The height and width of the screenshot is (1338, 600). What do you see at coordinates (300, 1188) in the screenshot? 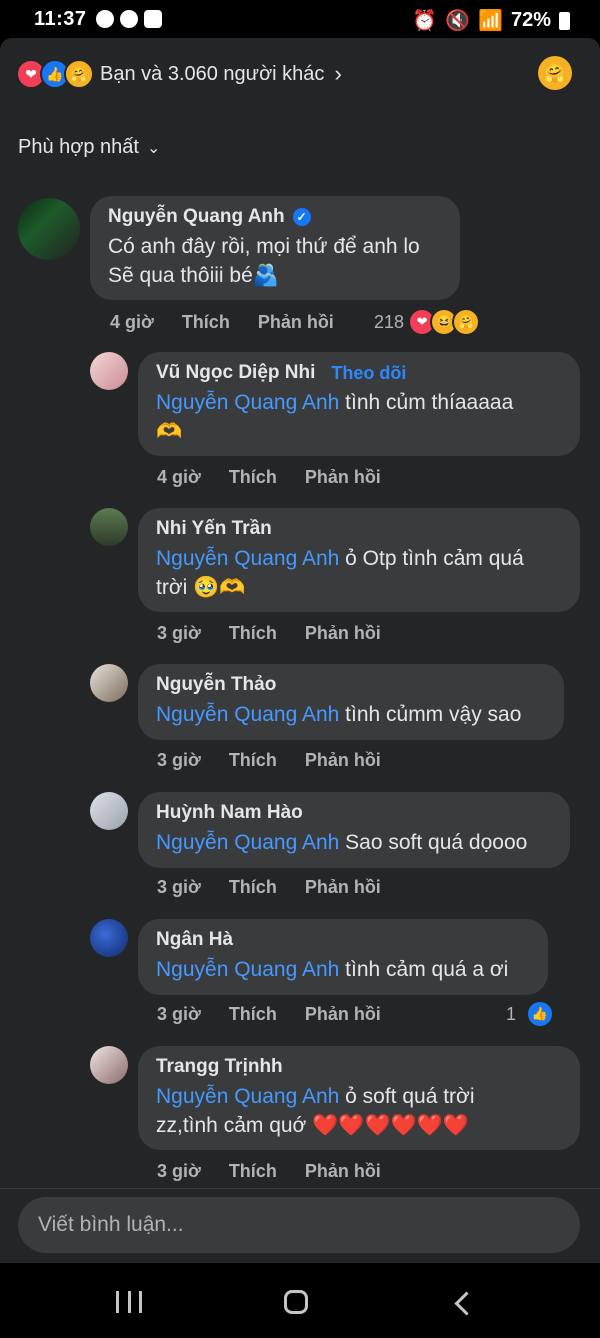
I see `divider` at bounding box center [300, 1188].